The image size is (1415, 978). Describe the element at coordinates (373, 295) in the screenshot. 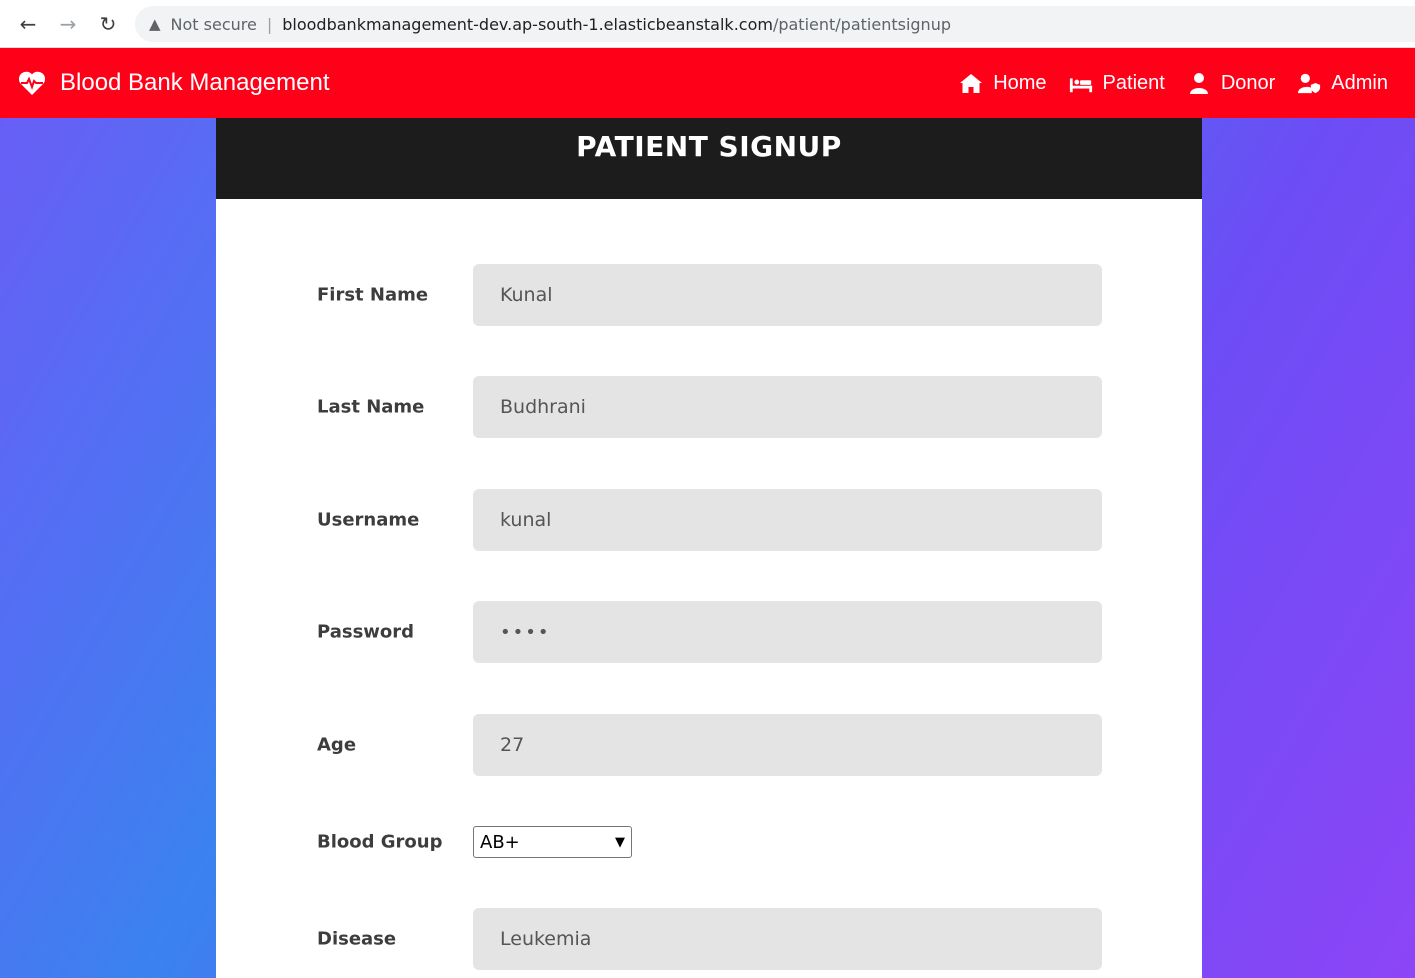

I see `first-name-label: First Name` at that location.